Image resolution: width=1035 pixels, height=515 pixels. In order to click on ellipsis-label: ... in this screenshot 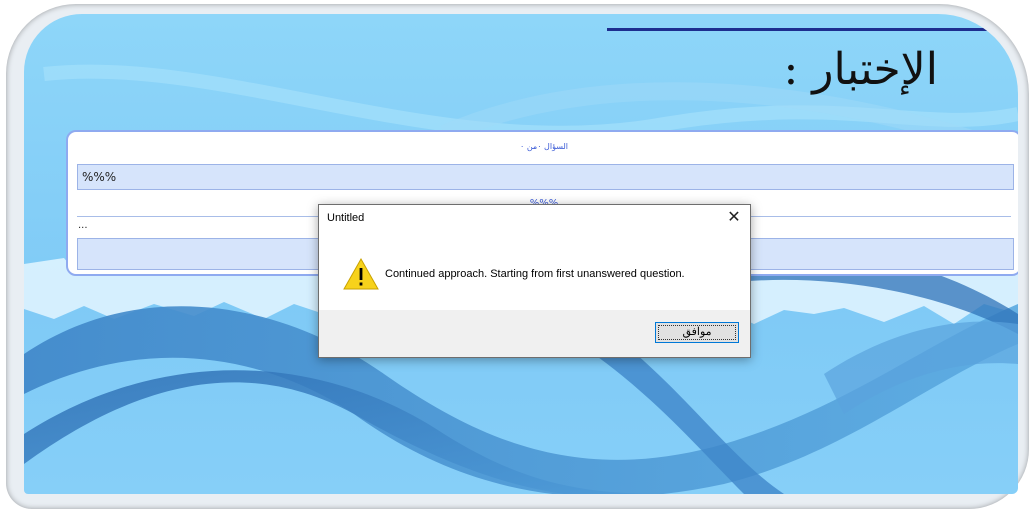, I will do `click(83, 225)`.